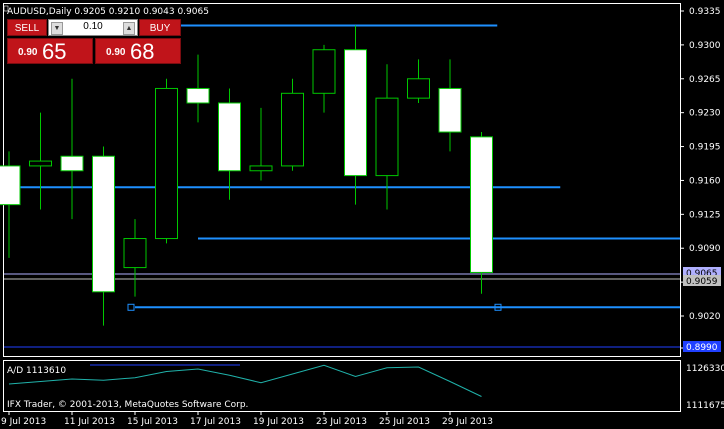  Describe the element at coordinates (116, 52) in the screenshot. I see `buy-price-prefix: 0.90` at that location.